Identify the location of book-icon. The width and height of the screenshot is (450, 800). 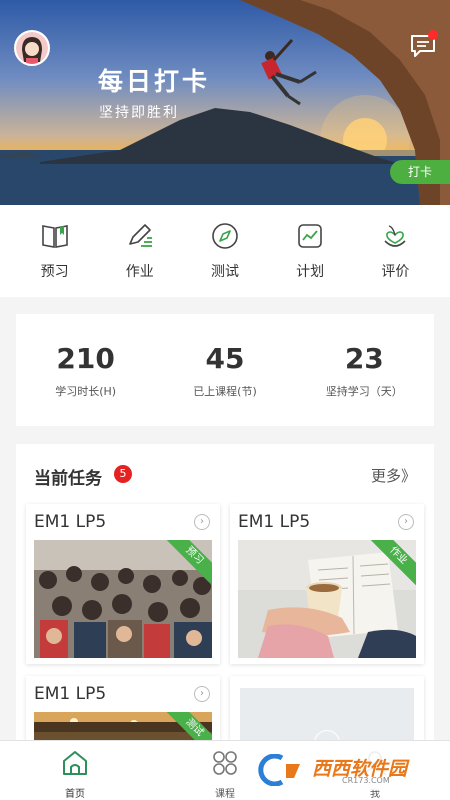
(54, 236).